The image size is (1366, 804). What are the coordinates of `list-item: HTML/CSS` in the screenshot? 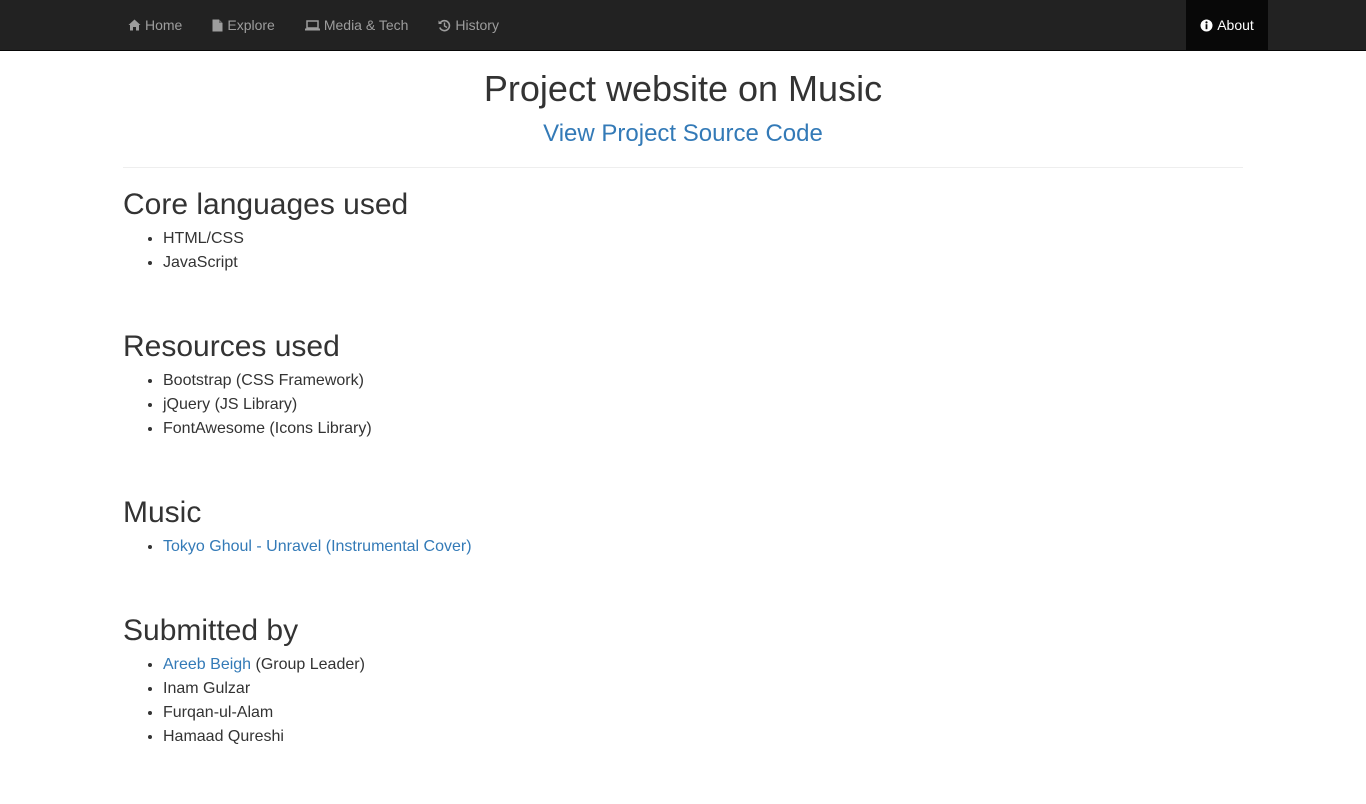 It's located at (703, 239).